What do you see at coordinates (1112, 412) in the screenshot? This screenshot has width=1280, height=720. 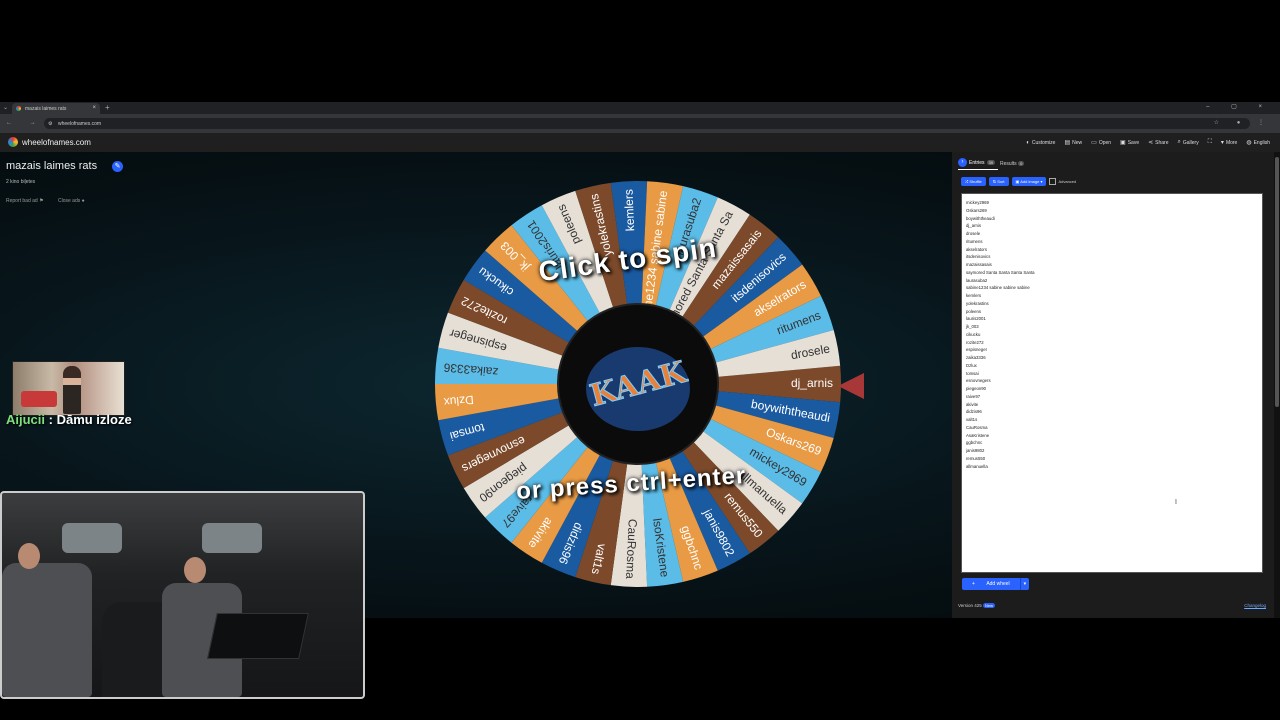 I see `entry-line: didzis96` at bounding box center [1112, 412].